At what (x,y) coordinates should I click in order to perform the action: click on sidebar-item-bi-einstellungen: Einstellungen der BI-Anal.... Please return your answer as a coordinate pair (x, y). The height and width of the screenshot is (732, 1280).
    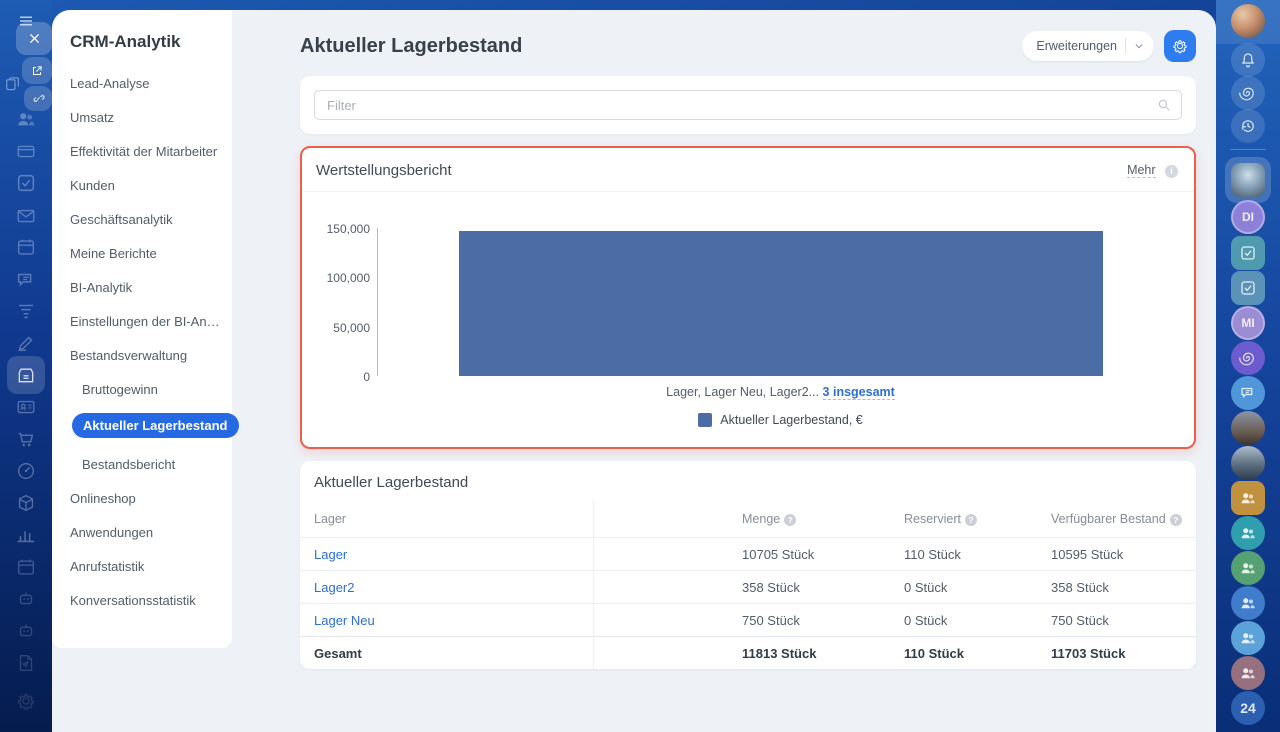
    Looking at the image, I should click on (147, 321).